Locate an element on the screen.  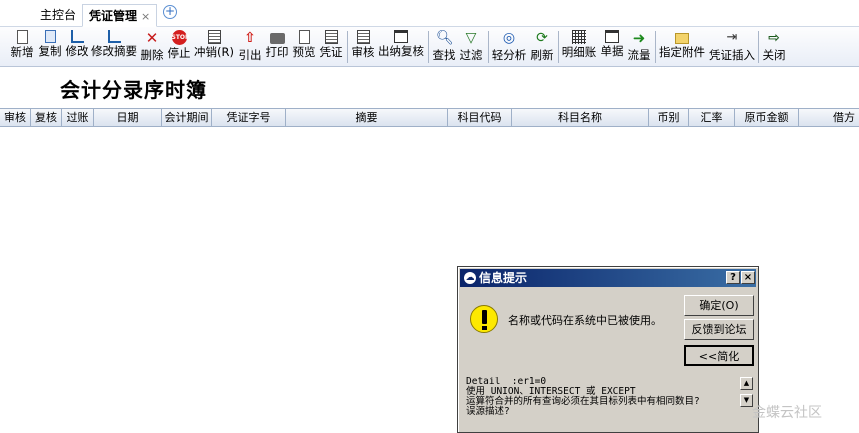
column-header: 审核 is located at coordinates (15, 117).